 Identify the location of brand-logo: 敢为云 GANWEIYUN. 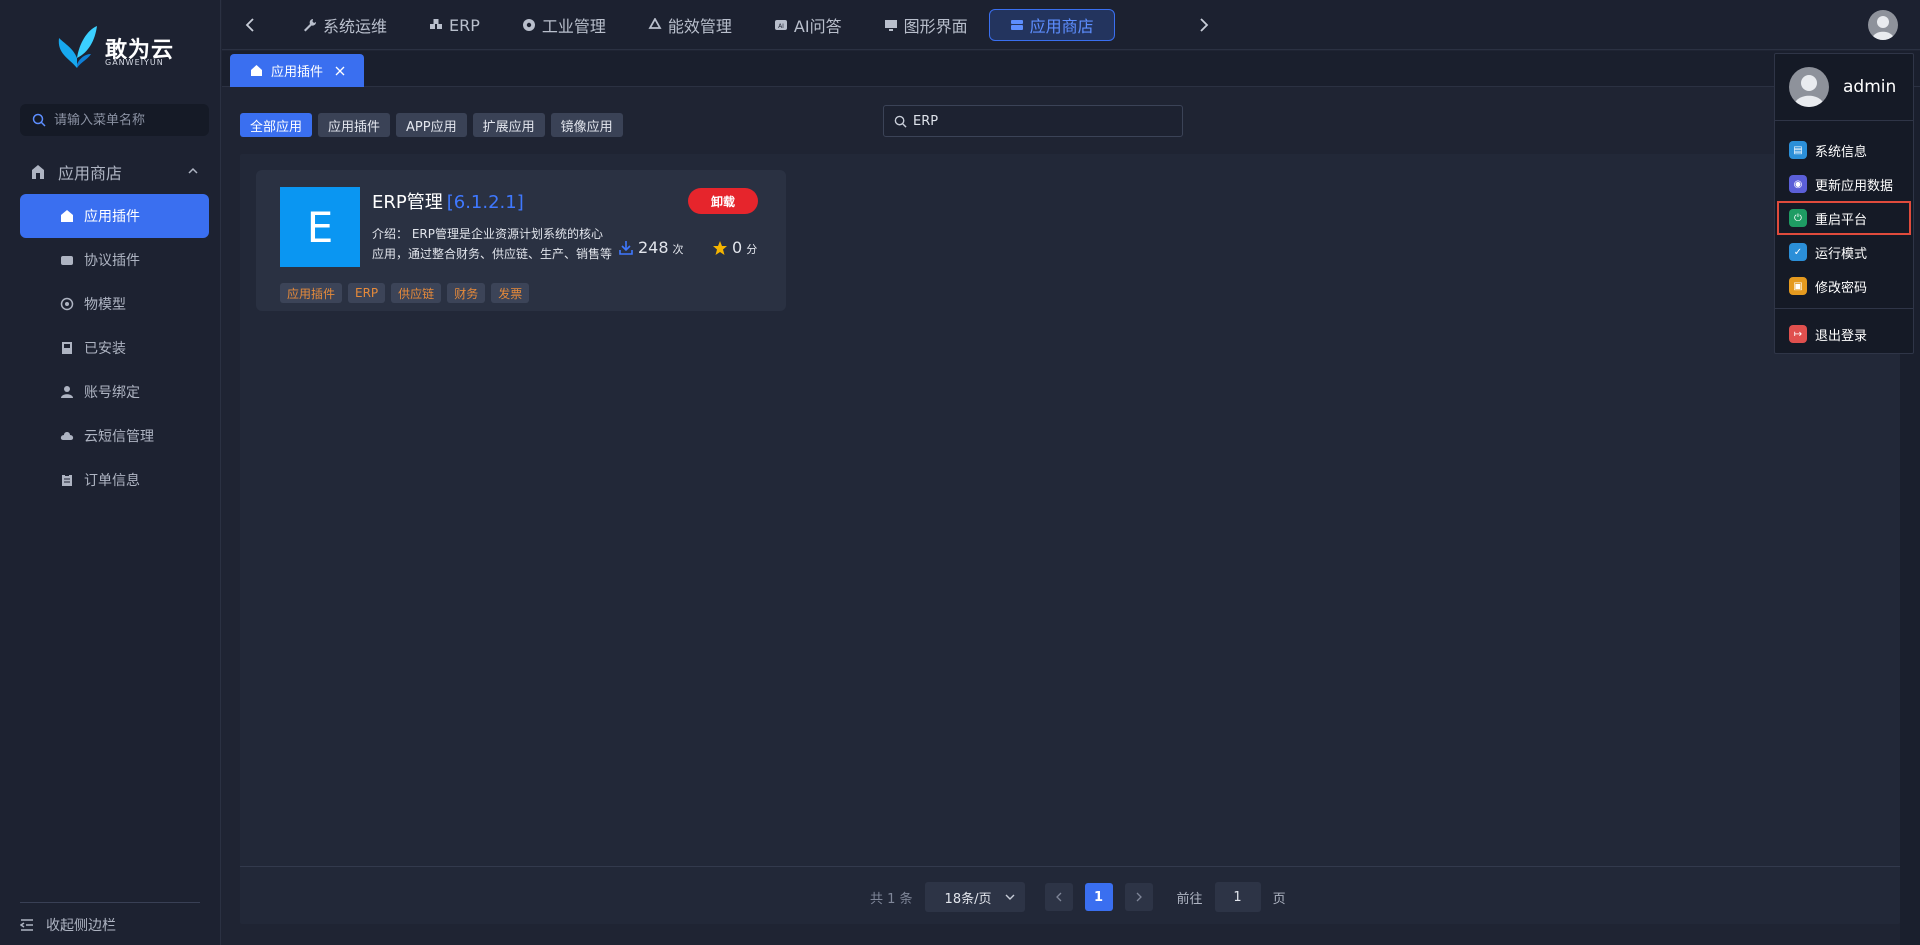
(115, 48).